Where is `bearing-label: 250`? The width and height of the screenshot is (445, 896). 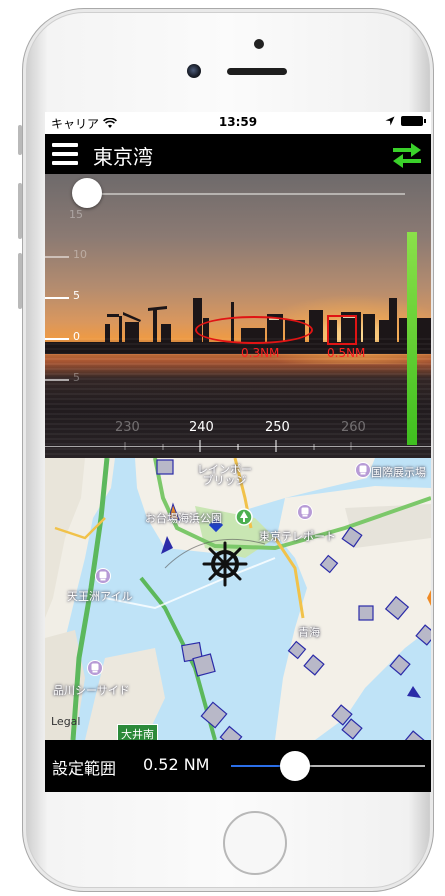 bearing-label: 250 is located at coordinates (277, 427).